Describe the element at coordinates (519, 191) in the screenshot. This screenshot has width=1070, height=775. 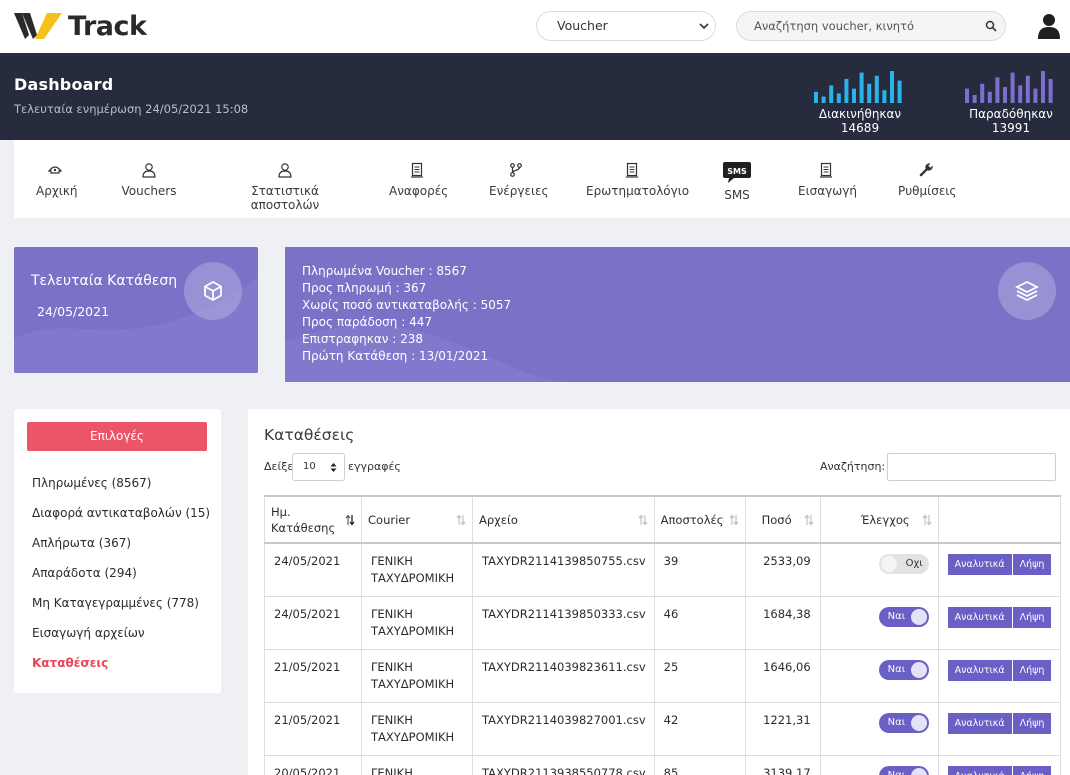
I see `nav-item-label: Ενέργειες` at that location.